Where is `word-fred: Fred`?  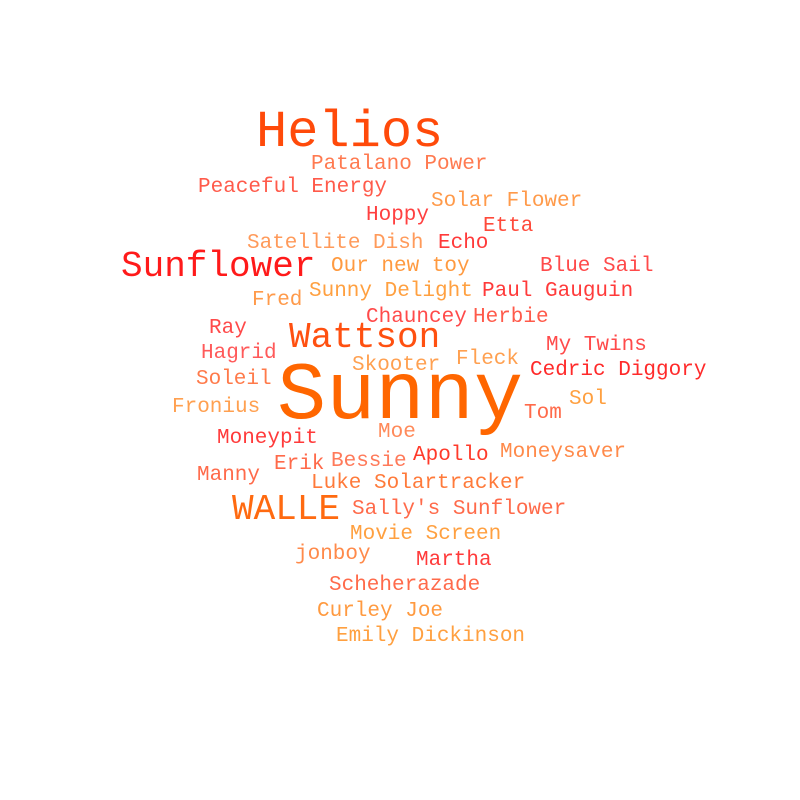 word-fred: Fred is located at coordinates (277, 300).